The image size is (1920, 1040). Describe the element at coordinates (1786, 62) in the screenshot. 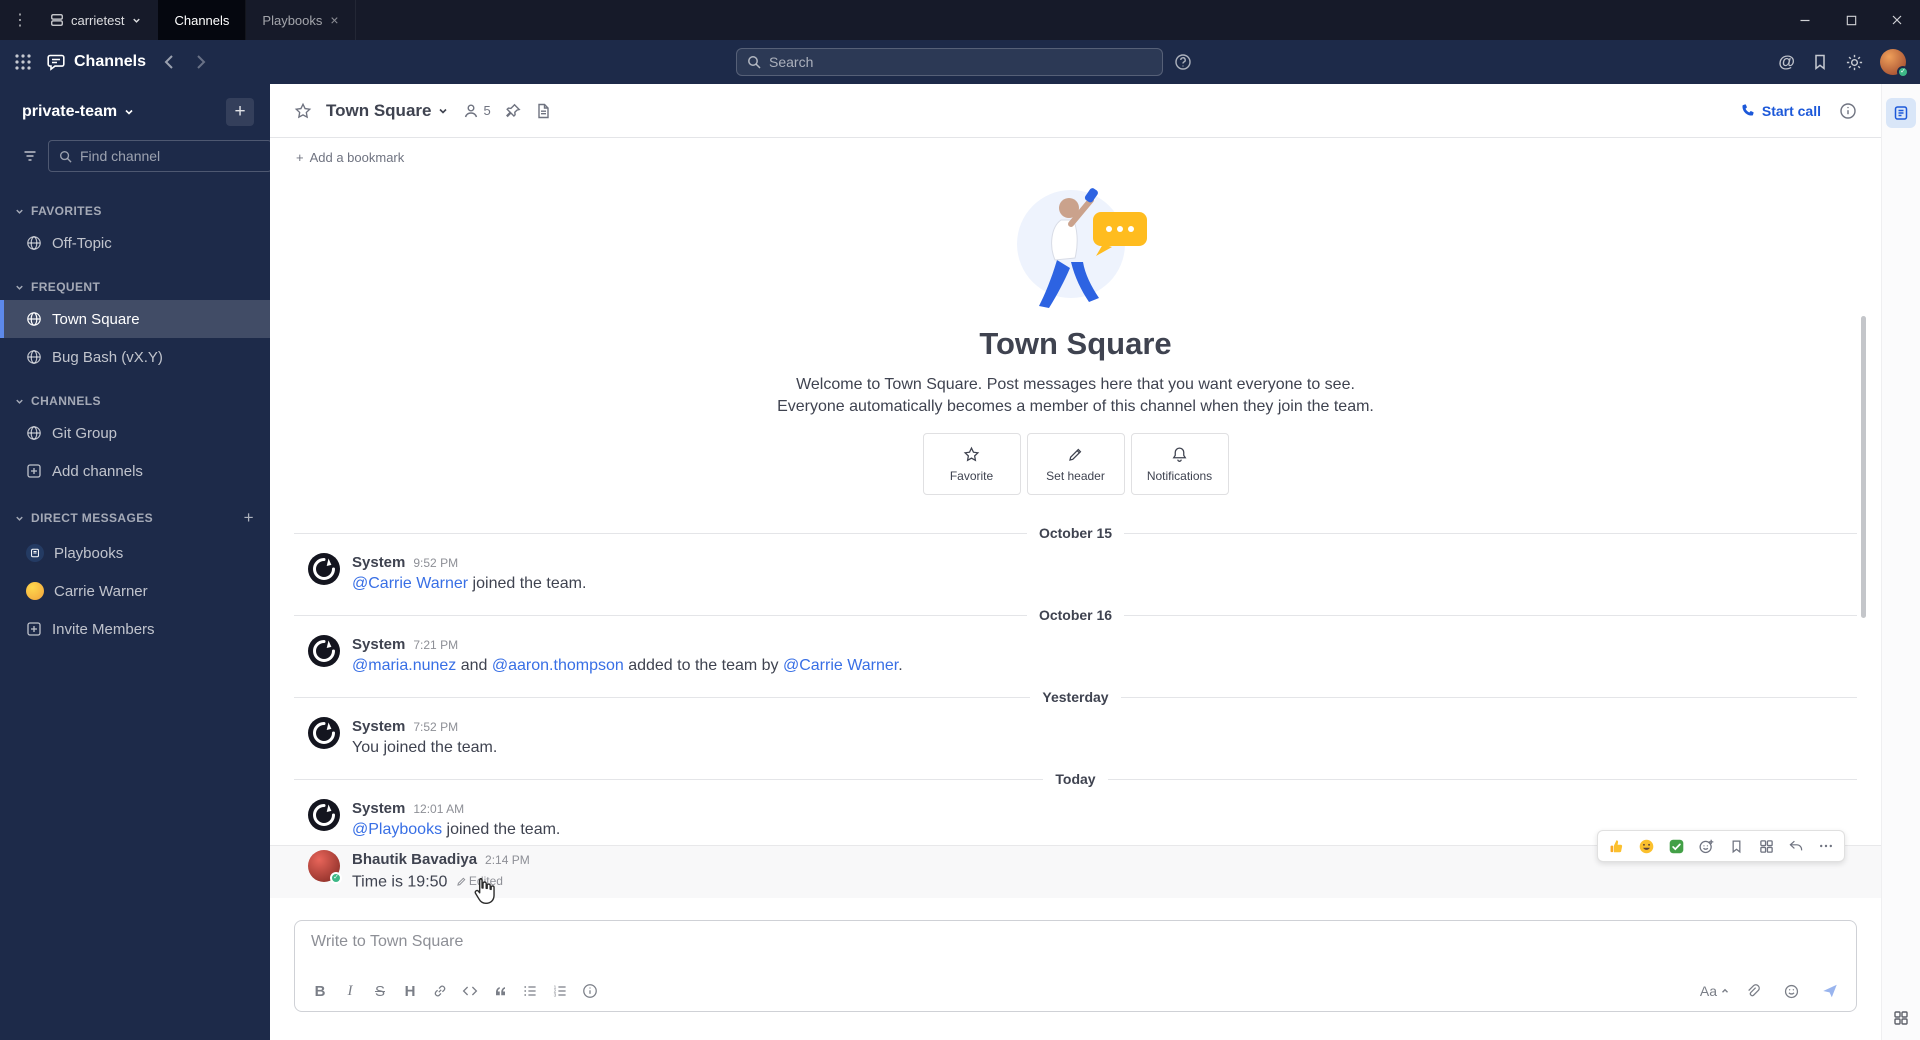

I see `mentions-icon: @` at that location.